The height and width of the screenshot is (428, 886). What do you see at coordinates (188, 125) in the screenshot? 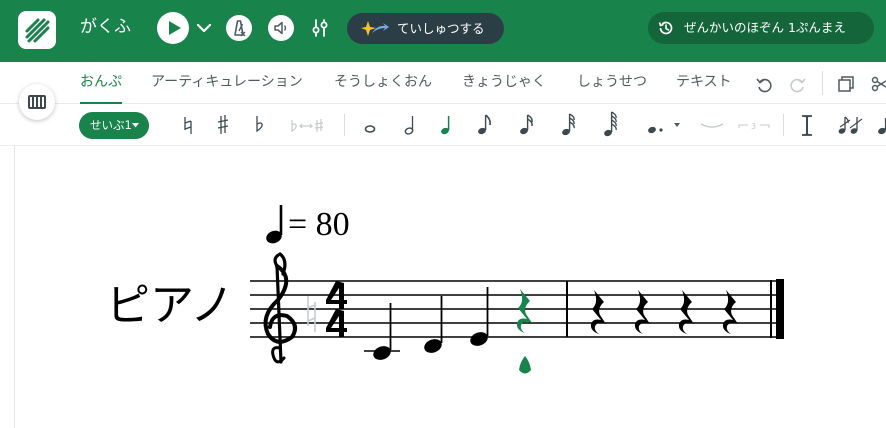
I see `natural-icon` at bounding box center [188, 125].